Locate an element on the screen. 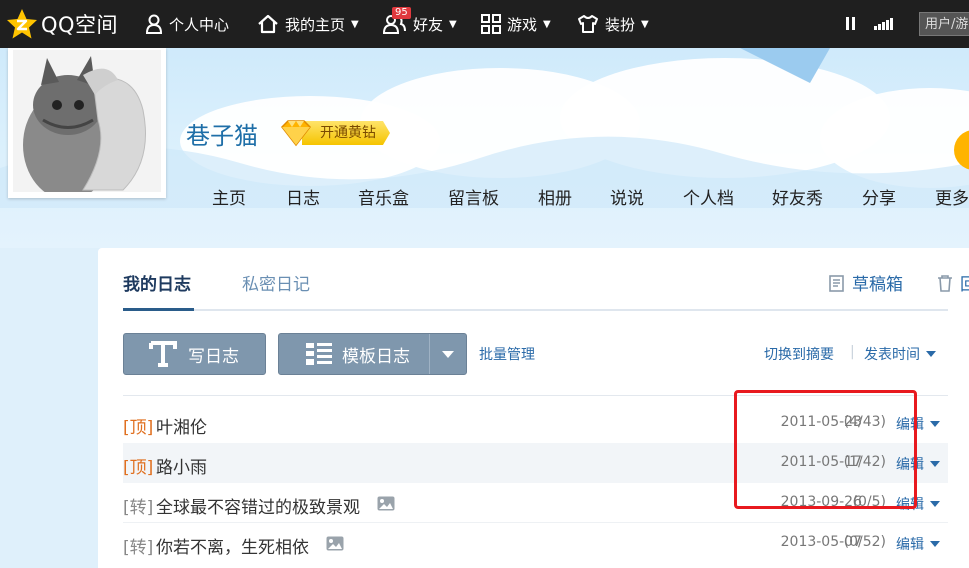 The image size is (969, 568). signal-bars-icon is located at coordinates (884, 24).